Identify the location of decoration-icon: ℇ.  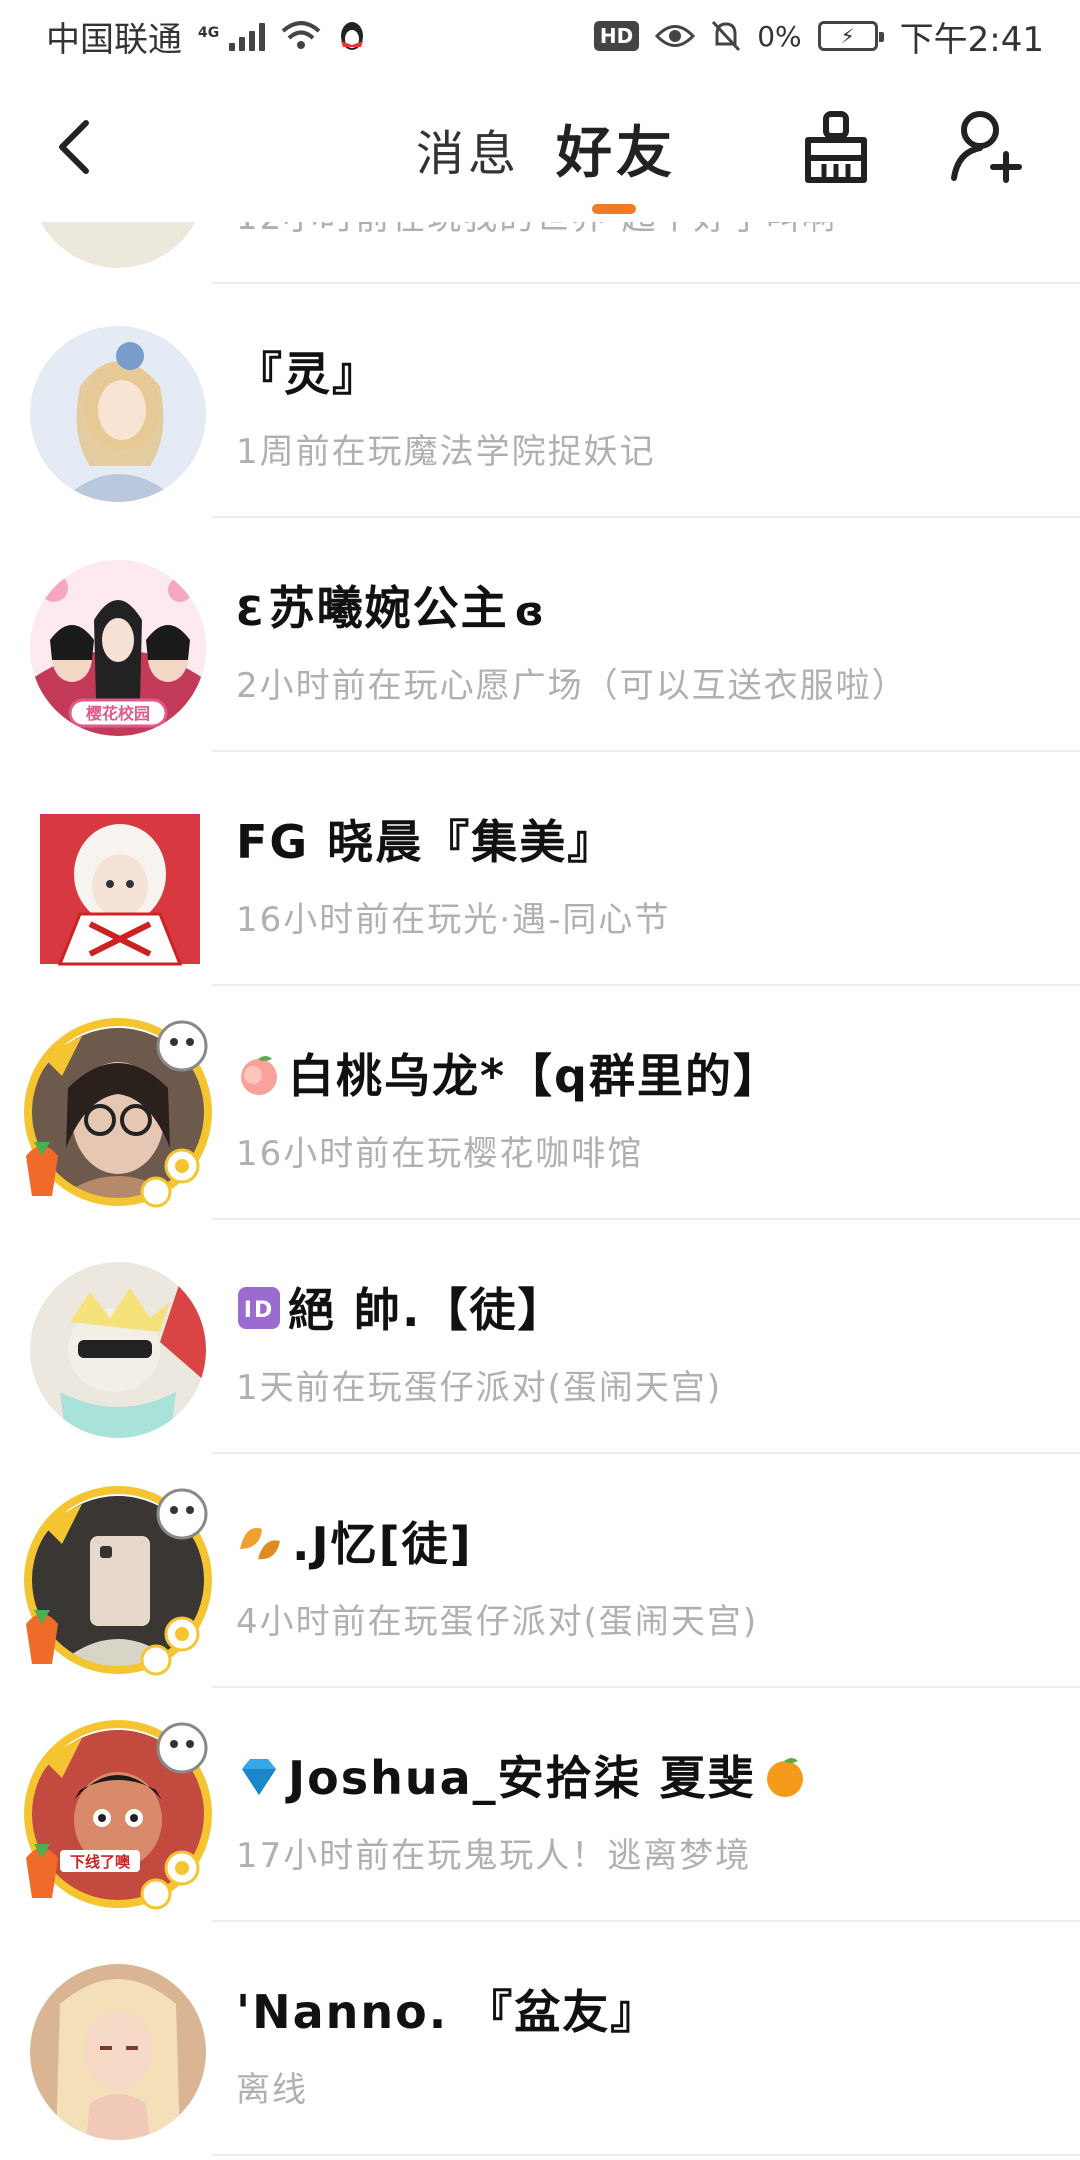
(249, 611).